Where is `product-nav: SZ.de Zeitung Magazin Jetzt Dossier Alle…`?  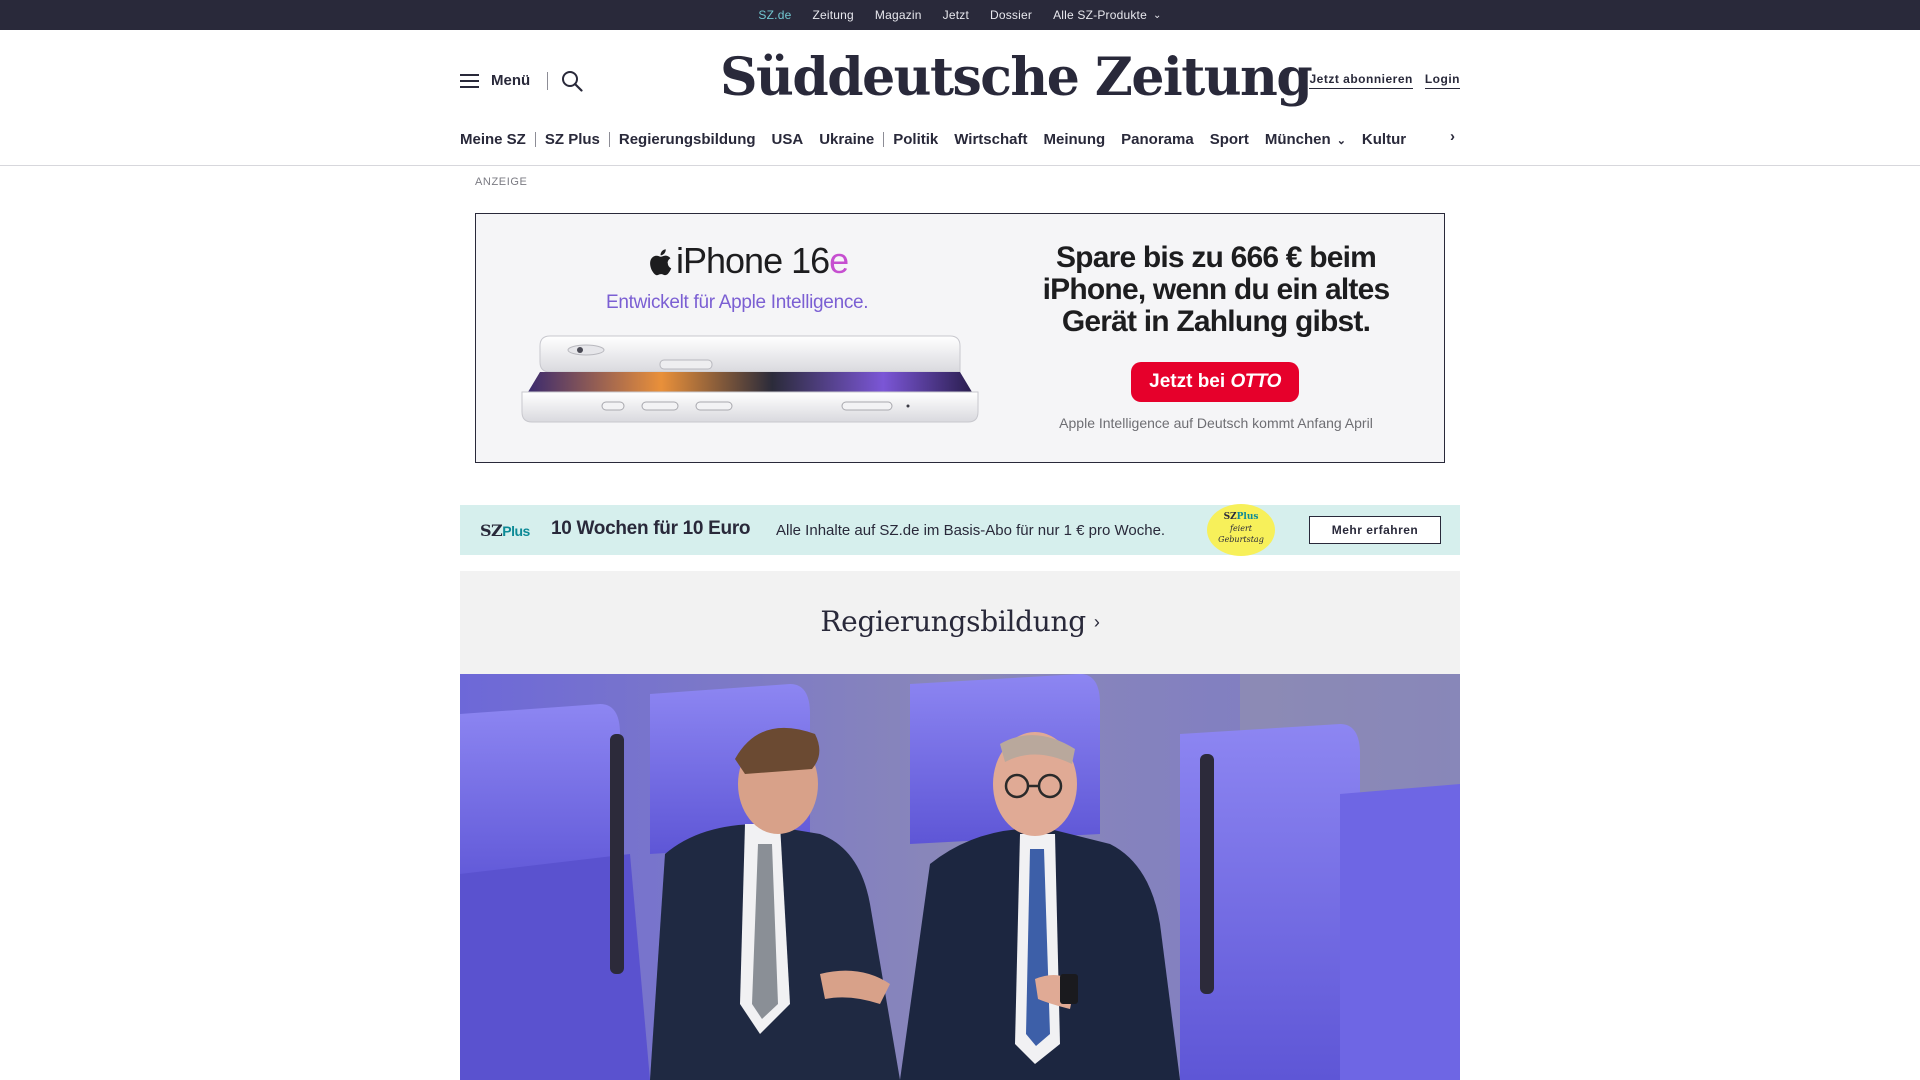
product-nav: SZ.de Zeitung Magazin Jetzt Dossier Alle… is located at coordinates (960, 17).